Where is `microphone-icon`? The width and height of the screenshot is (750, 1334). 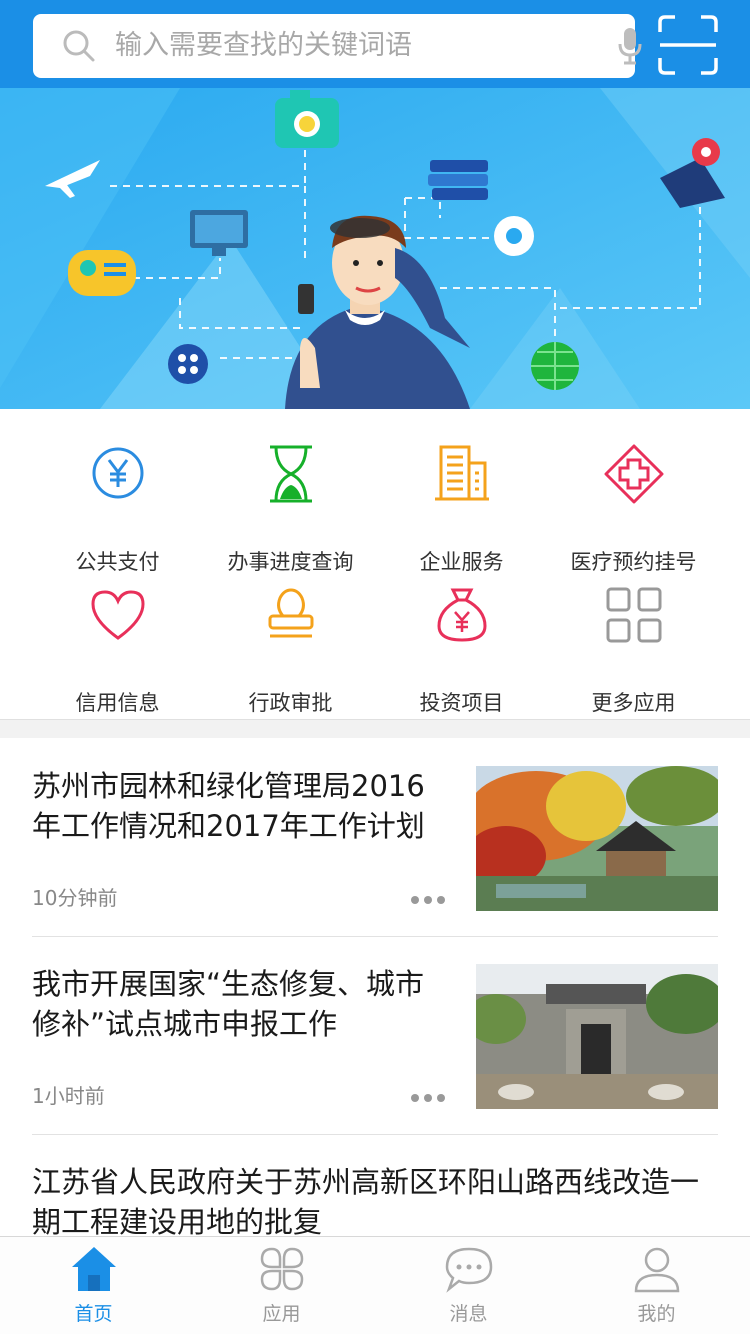
microphone-icon is located at coordinates (630, 46).